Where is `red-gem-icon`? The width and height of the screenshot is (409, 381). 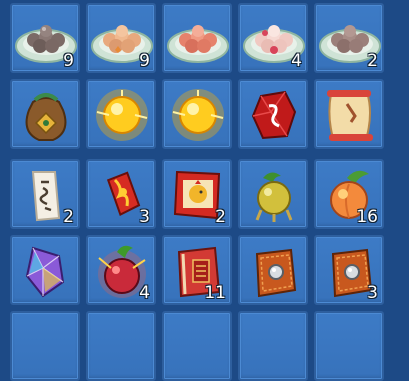 red-gem-icon is located at coordinates (274, 115).